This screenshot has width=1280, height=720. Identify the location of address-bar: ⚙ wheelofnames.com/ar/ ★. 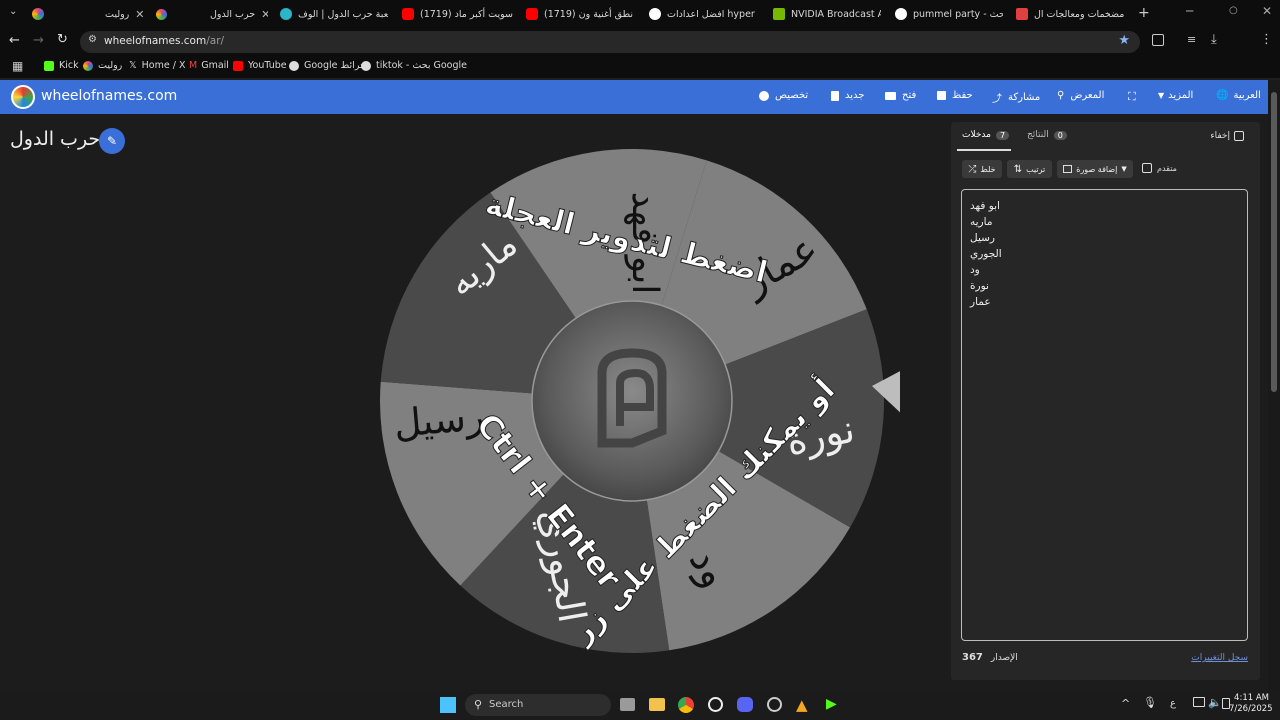
(610, 42).